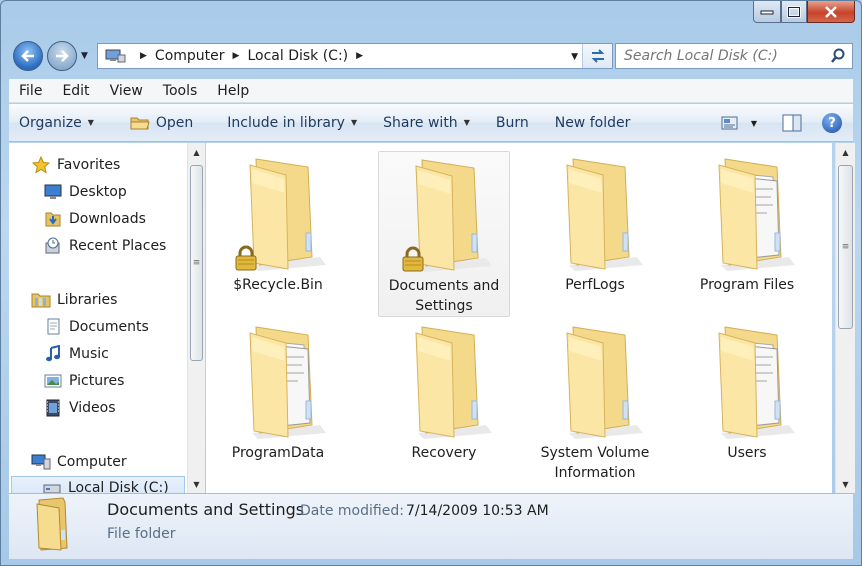 The width and height of the screenshot is (862, 566). I want to click on close-button, so click(831, 12).